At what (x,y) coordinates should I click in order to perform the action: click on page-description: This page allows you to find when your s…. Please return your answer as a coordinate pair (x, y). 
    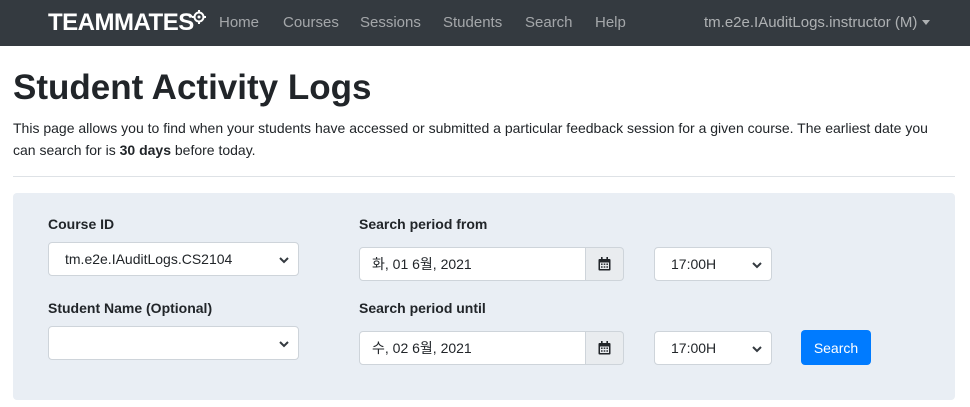
    Looking at the image, I should click on (483, 139).